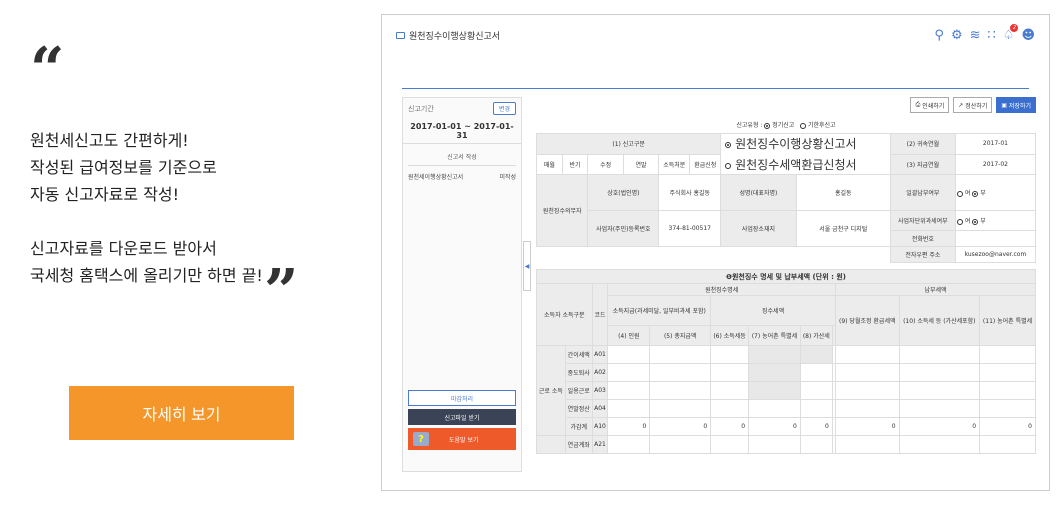  Describe the element at coordinates (462, 155) in the screenshot. I see `sidebar-section-title: 신고서 작성` at that location.